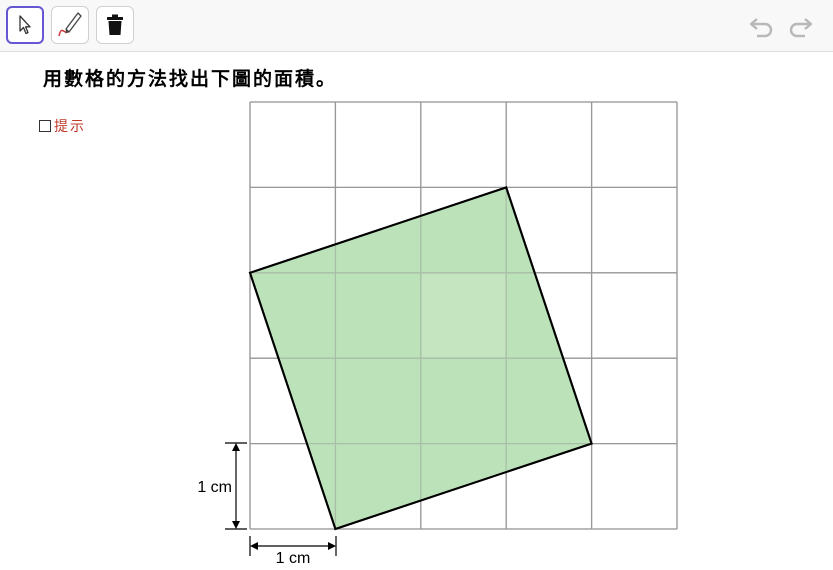  What do you see at coordinates (332, 546) in the screenshot?
I see `horizontal-dimension-arrow-right` at bounding box center [332, 546].